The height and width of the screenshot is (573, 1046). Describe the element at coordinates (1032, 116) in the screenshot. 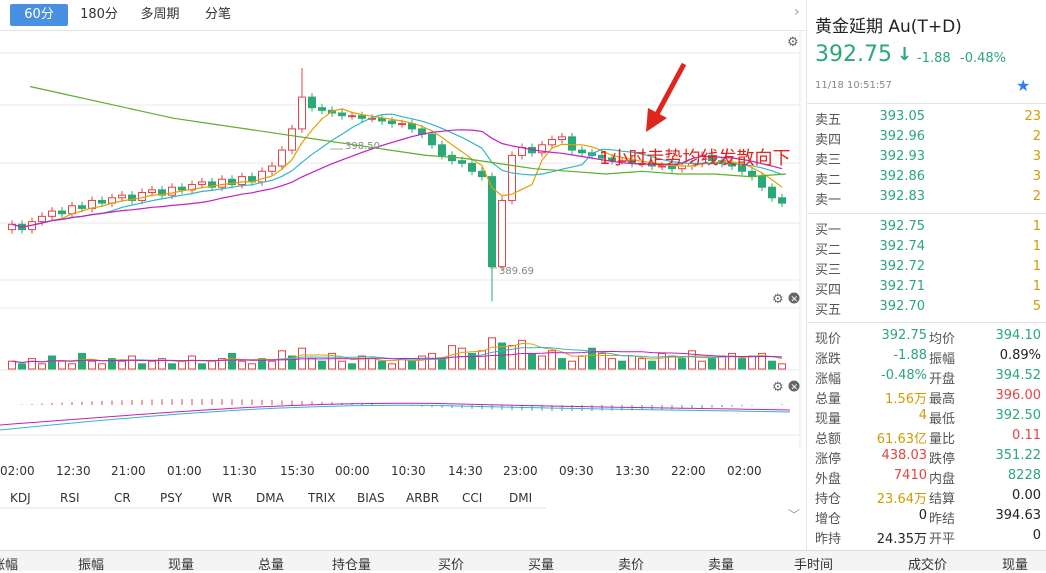

I see `book-volume: 23` at that location.